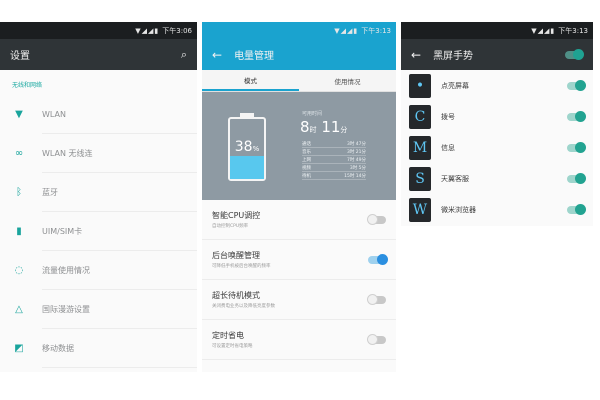 The image size is (600, 400). I want to click on usage-row: 视频 3时 5分, so click(334, 168).